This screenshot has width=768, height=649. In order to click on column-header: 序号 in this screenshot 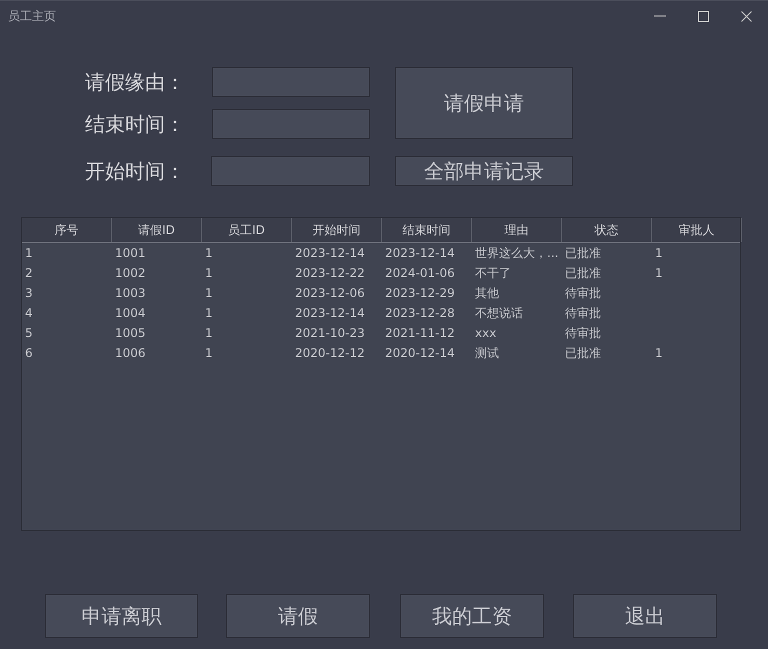, I will do `click(67, 230)`.